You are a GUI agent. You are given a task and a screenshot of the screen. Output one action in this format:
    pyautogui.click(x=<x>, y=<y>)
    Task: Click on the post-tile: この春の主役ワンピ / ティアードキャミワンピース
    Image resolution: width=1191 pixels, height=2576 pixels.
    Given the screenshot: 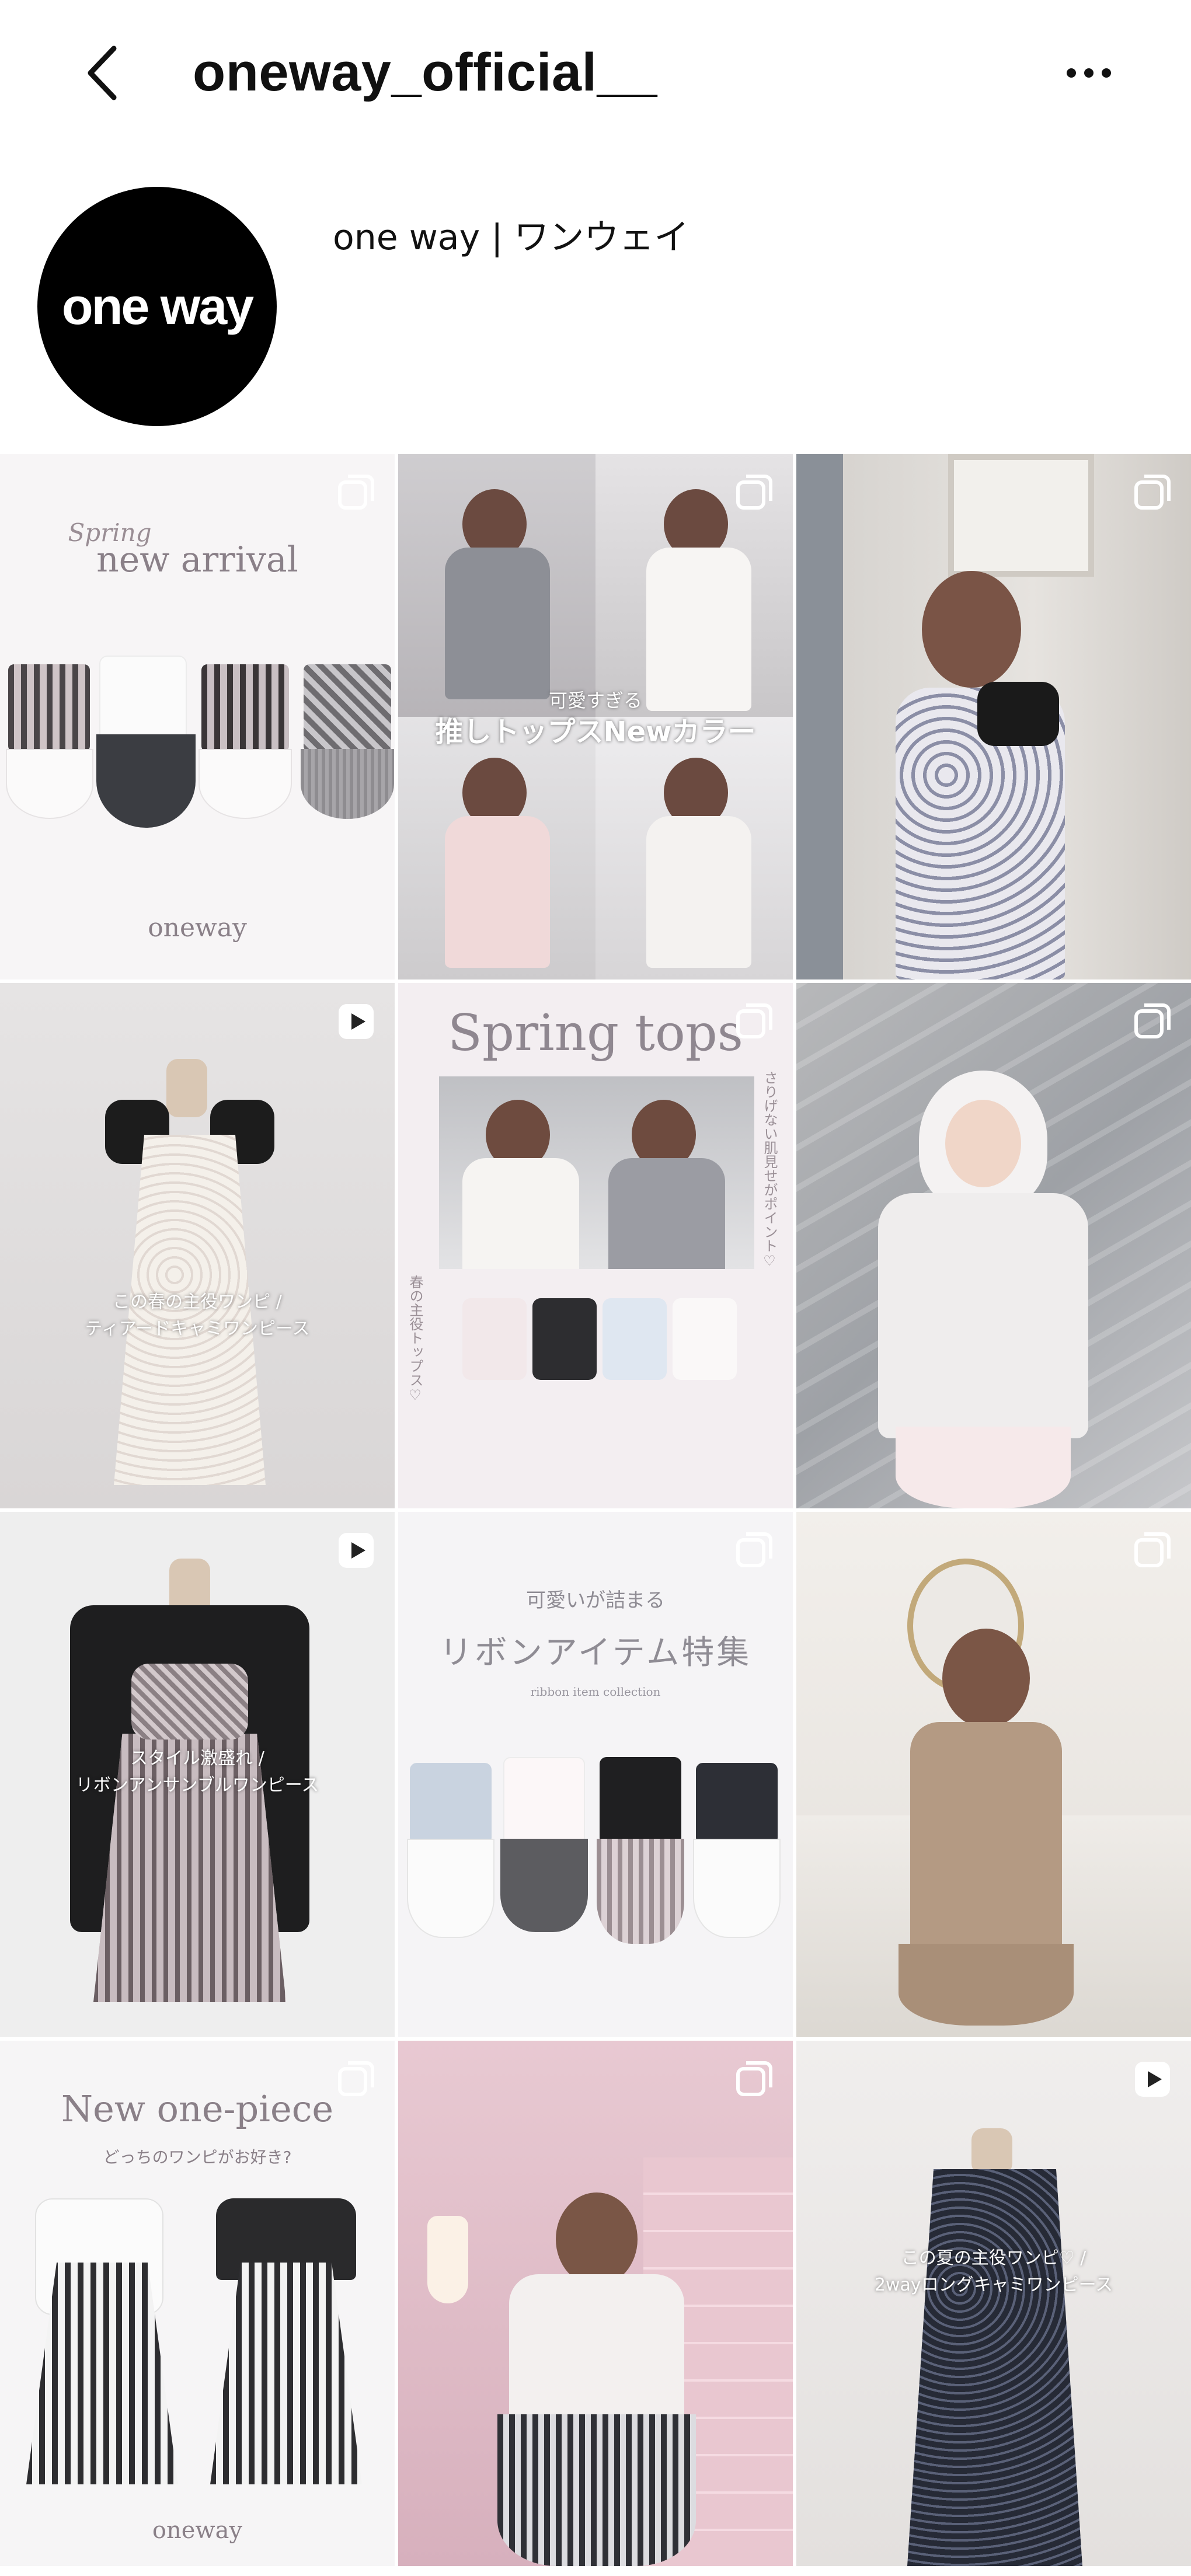 What is the action you would take?
    pyautogui.click(x=197, y=1245)
    